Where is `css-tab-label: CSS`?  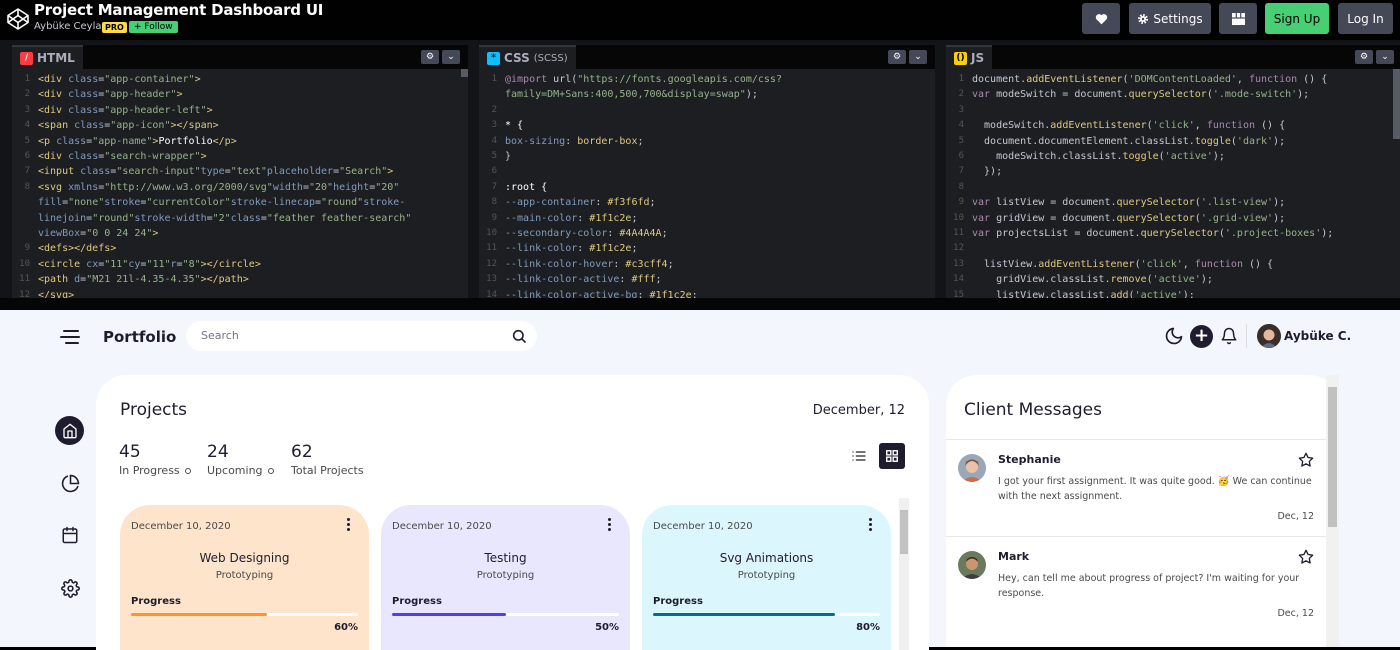 css-tab-label: CSS is located at coordinates (517, 58).